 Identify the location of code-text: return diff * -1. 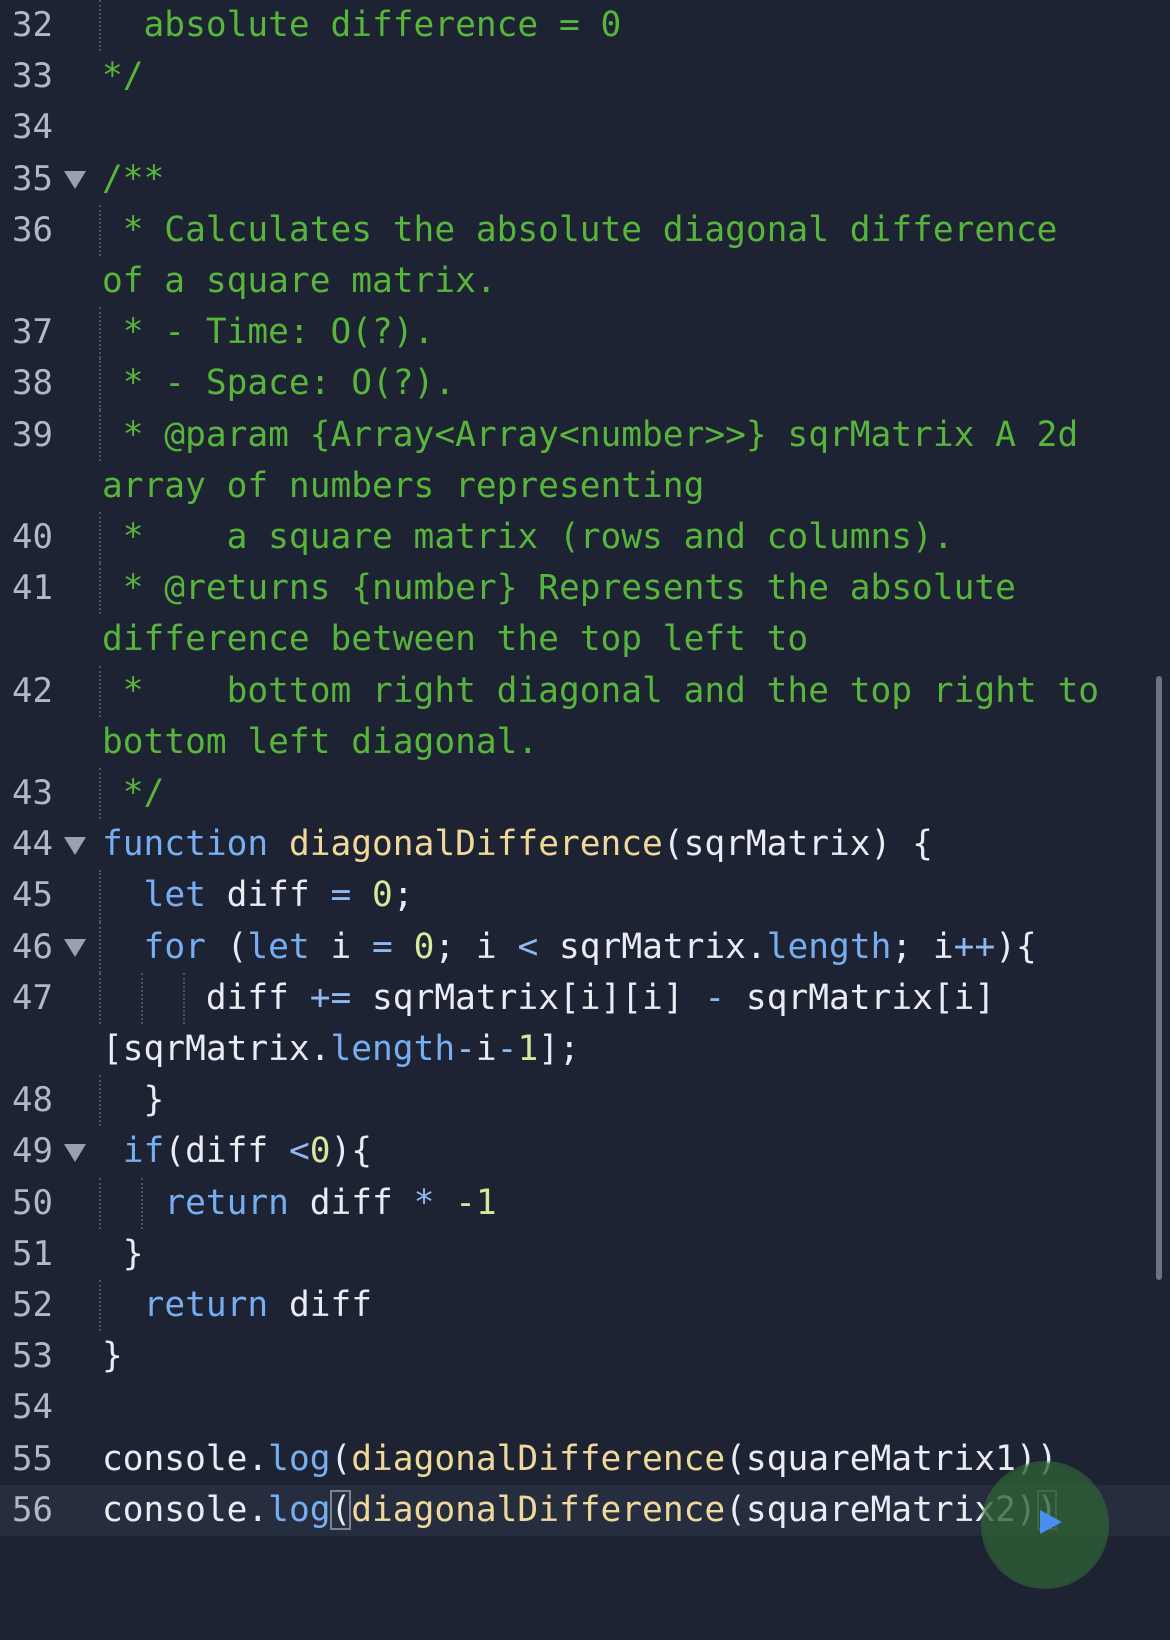
(299, 1203).